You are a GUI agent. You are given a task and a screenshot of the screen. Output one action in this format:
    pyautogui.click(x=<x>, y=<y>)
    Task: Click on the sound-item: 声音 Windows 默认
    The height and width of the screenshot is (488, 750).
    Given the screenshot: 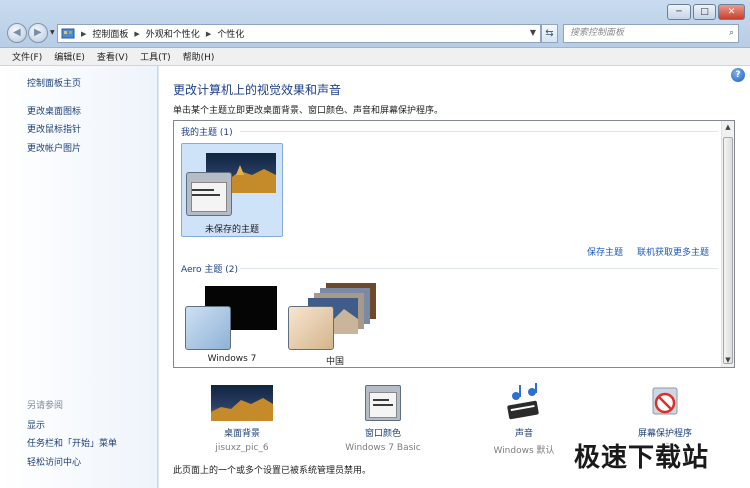 What is the action you would take?
    pyautogui.click(x=524, y=419)
    